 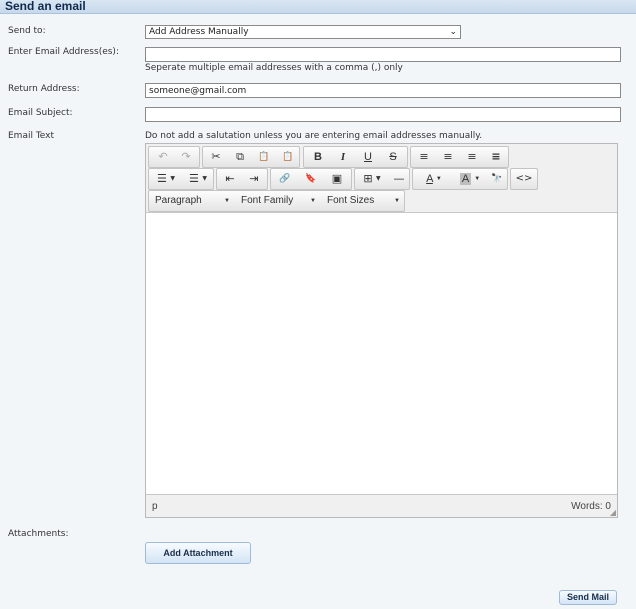 What do you see at coordinates (285, 179) in the screenshot?
I see `link-icon: 🔗` at bounding box center [285, 179].